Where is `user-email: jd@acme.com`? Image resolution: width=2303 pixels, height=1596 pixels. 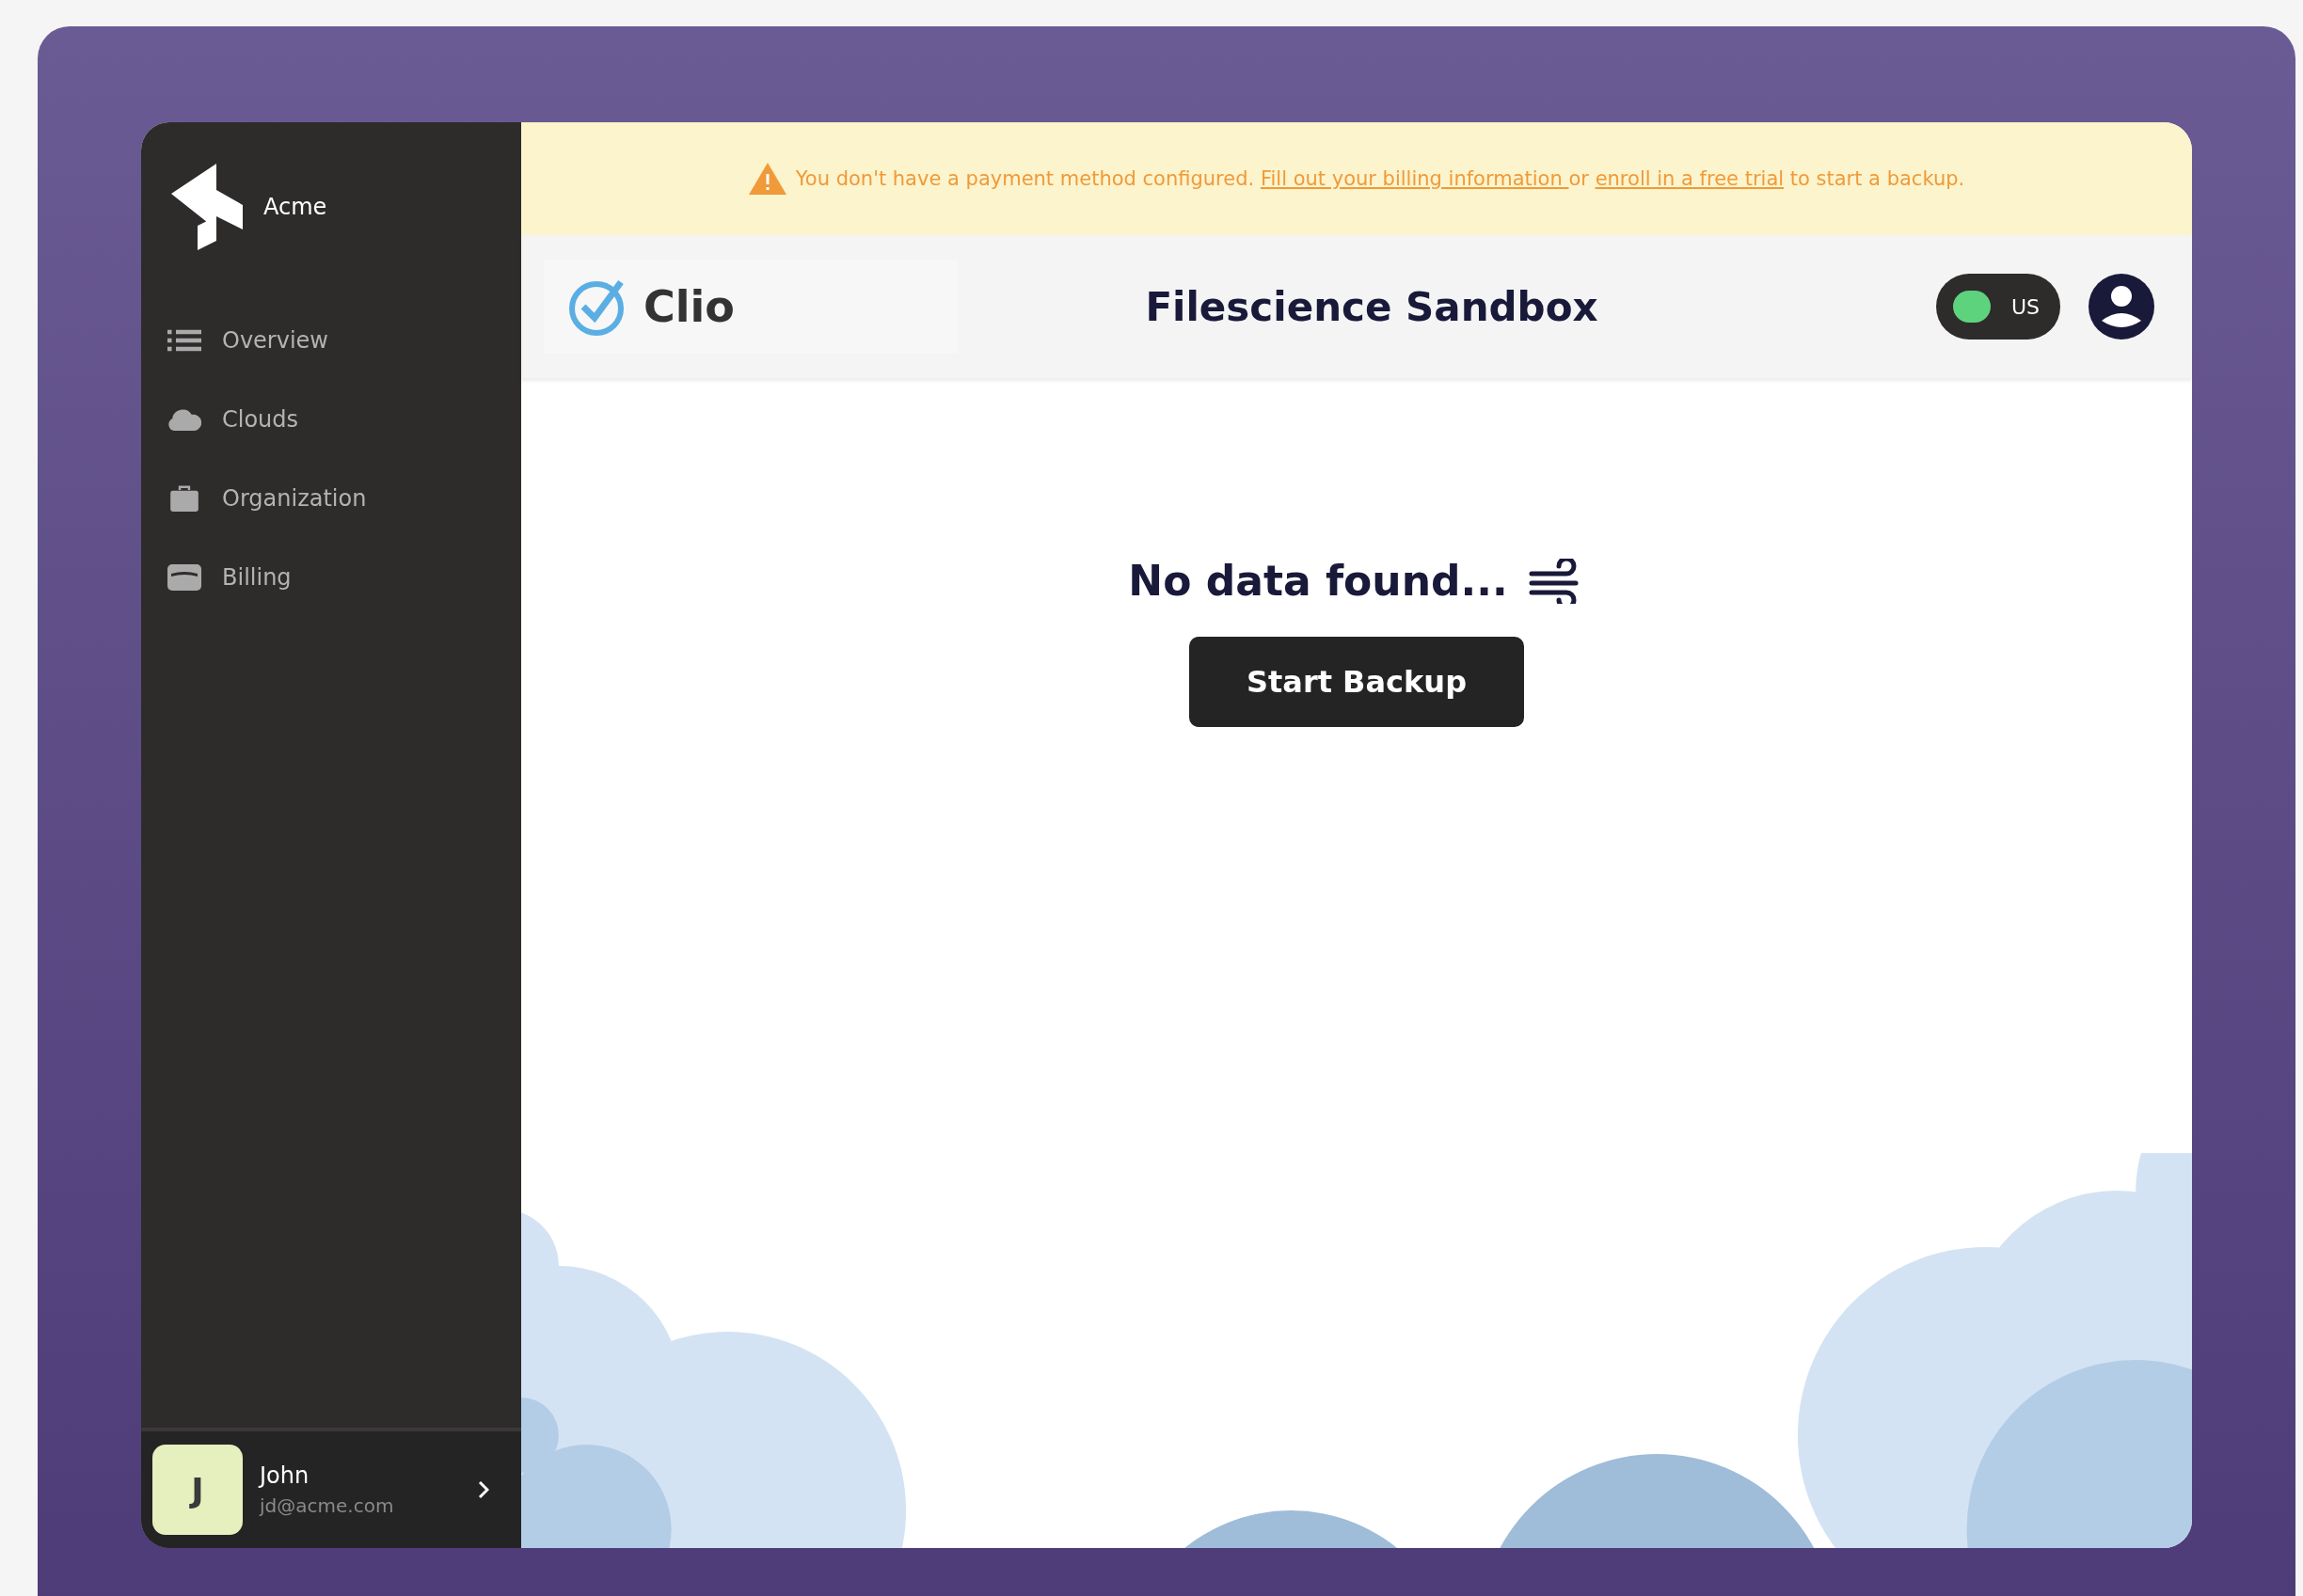
user-email: jd@acme.com is located at coordinates (327, 1505).